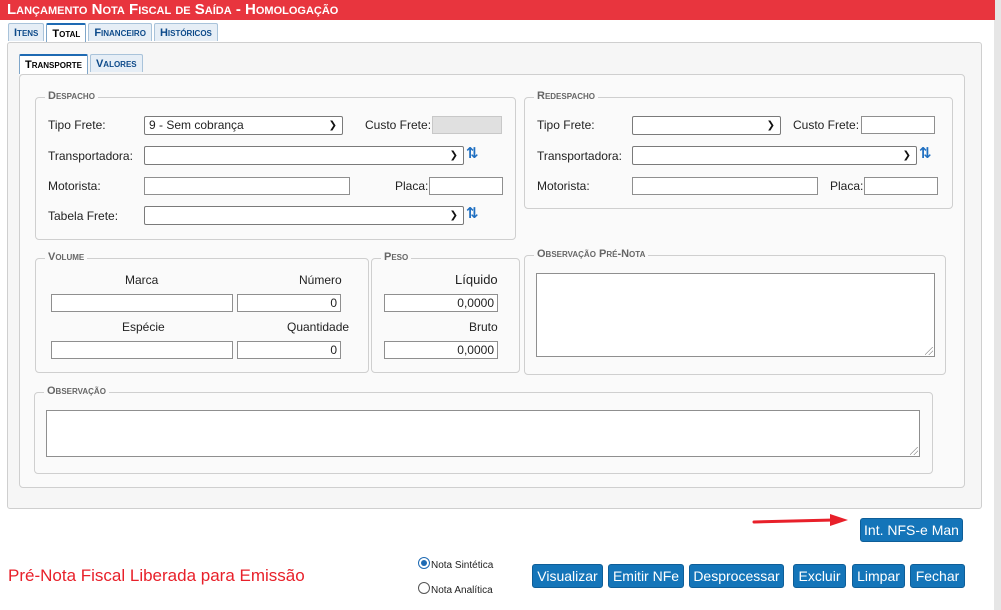 Image resolution: width=1001 pixels, height=610 pixels. What do you see at coordinates (66, 33) in the screenshot?
I see `tab-total: Total` at bounding box center [66, 33].